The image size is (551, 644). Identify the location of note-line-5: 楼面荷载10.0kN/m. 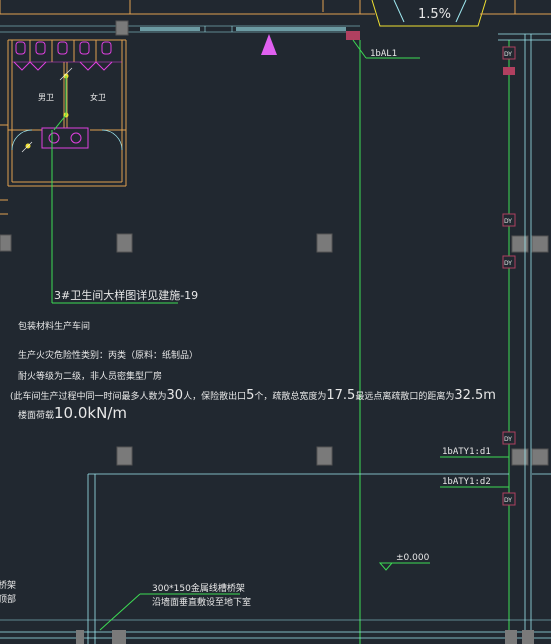
(72, 413).